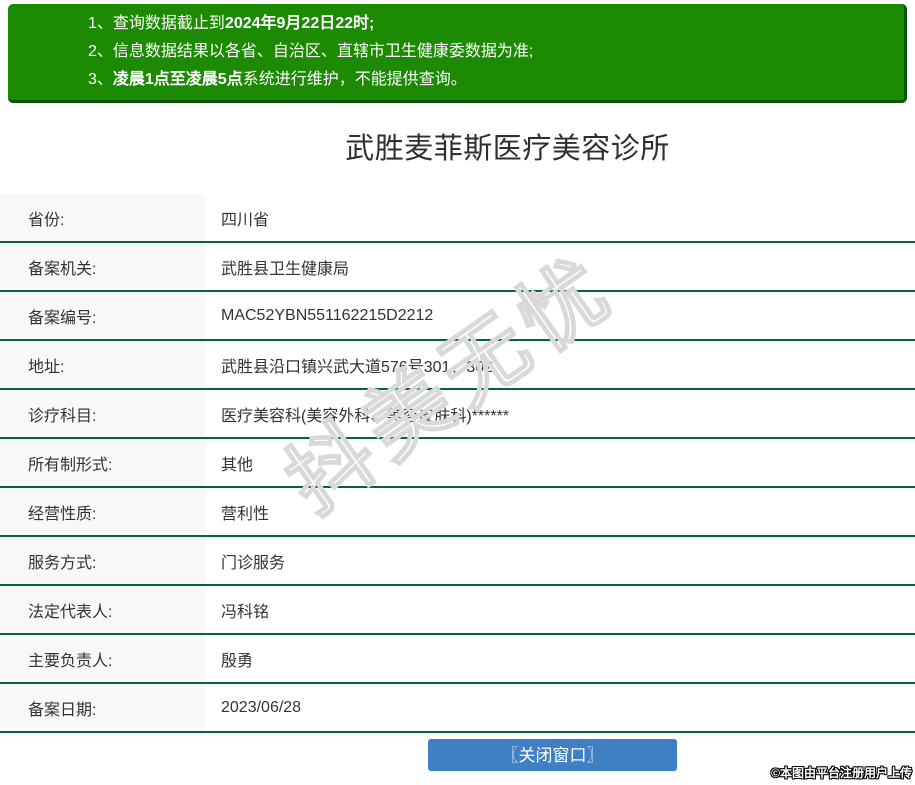 This screenshot has height=785, width=915. Describe the element at coordinates (100, 23) in the screenshot. I see `notice-item-number: 1、` at that location.